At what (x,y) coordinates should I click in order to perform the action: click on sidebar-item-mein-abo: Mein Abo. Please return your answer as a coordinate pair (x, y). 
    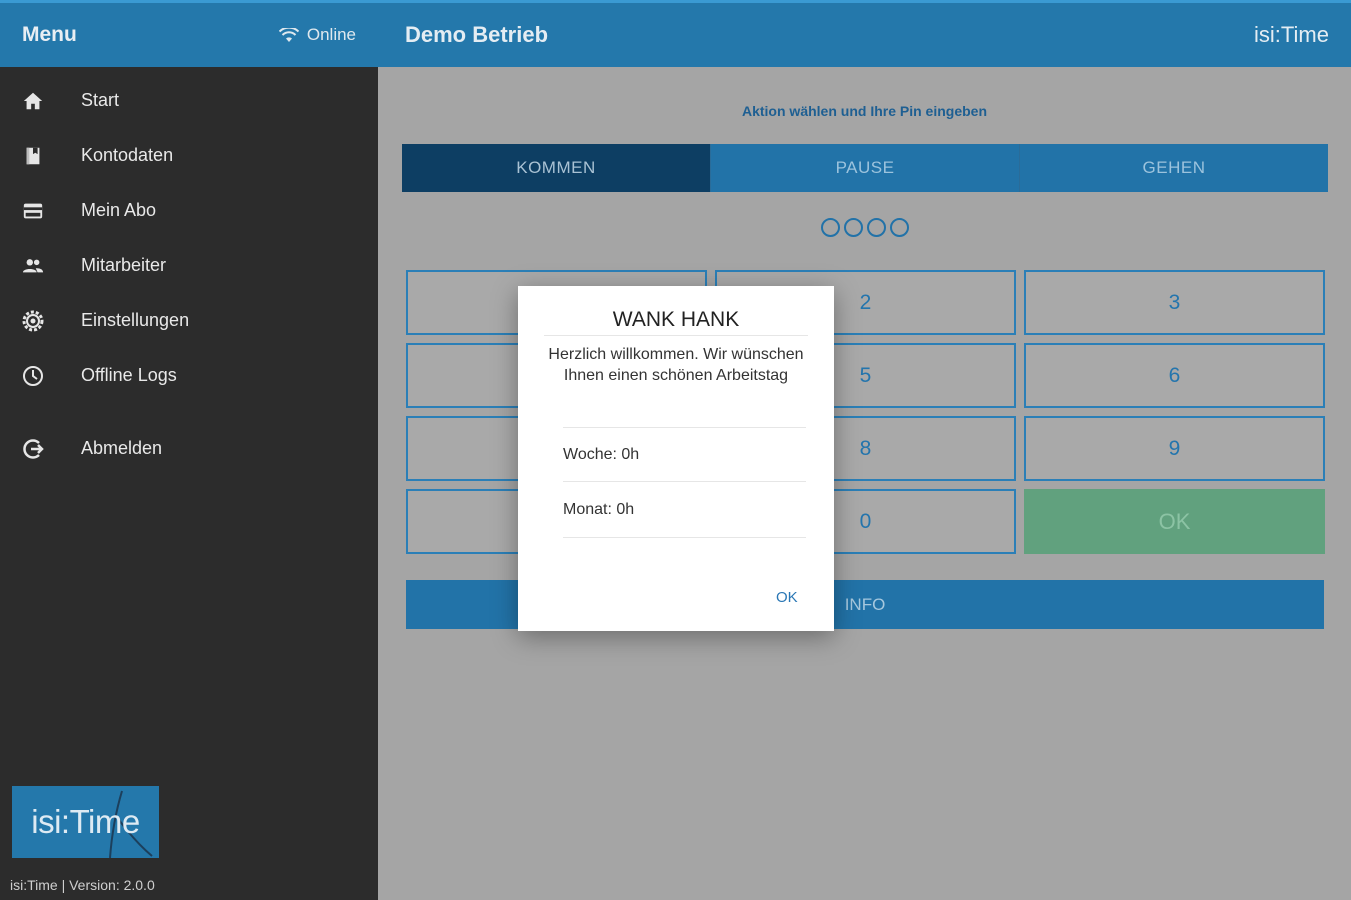
    Looking at the image, I should click on (189, 210).